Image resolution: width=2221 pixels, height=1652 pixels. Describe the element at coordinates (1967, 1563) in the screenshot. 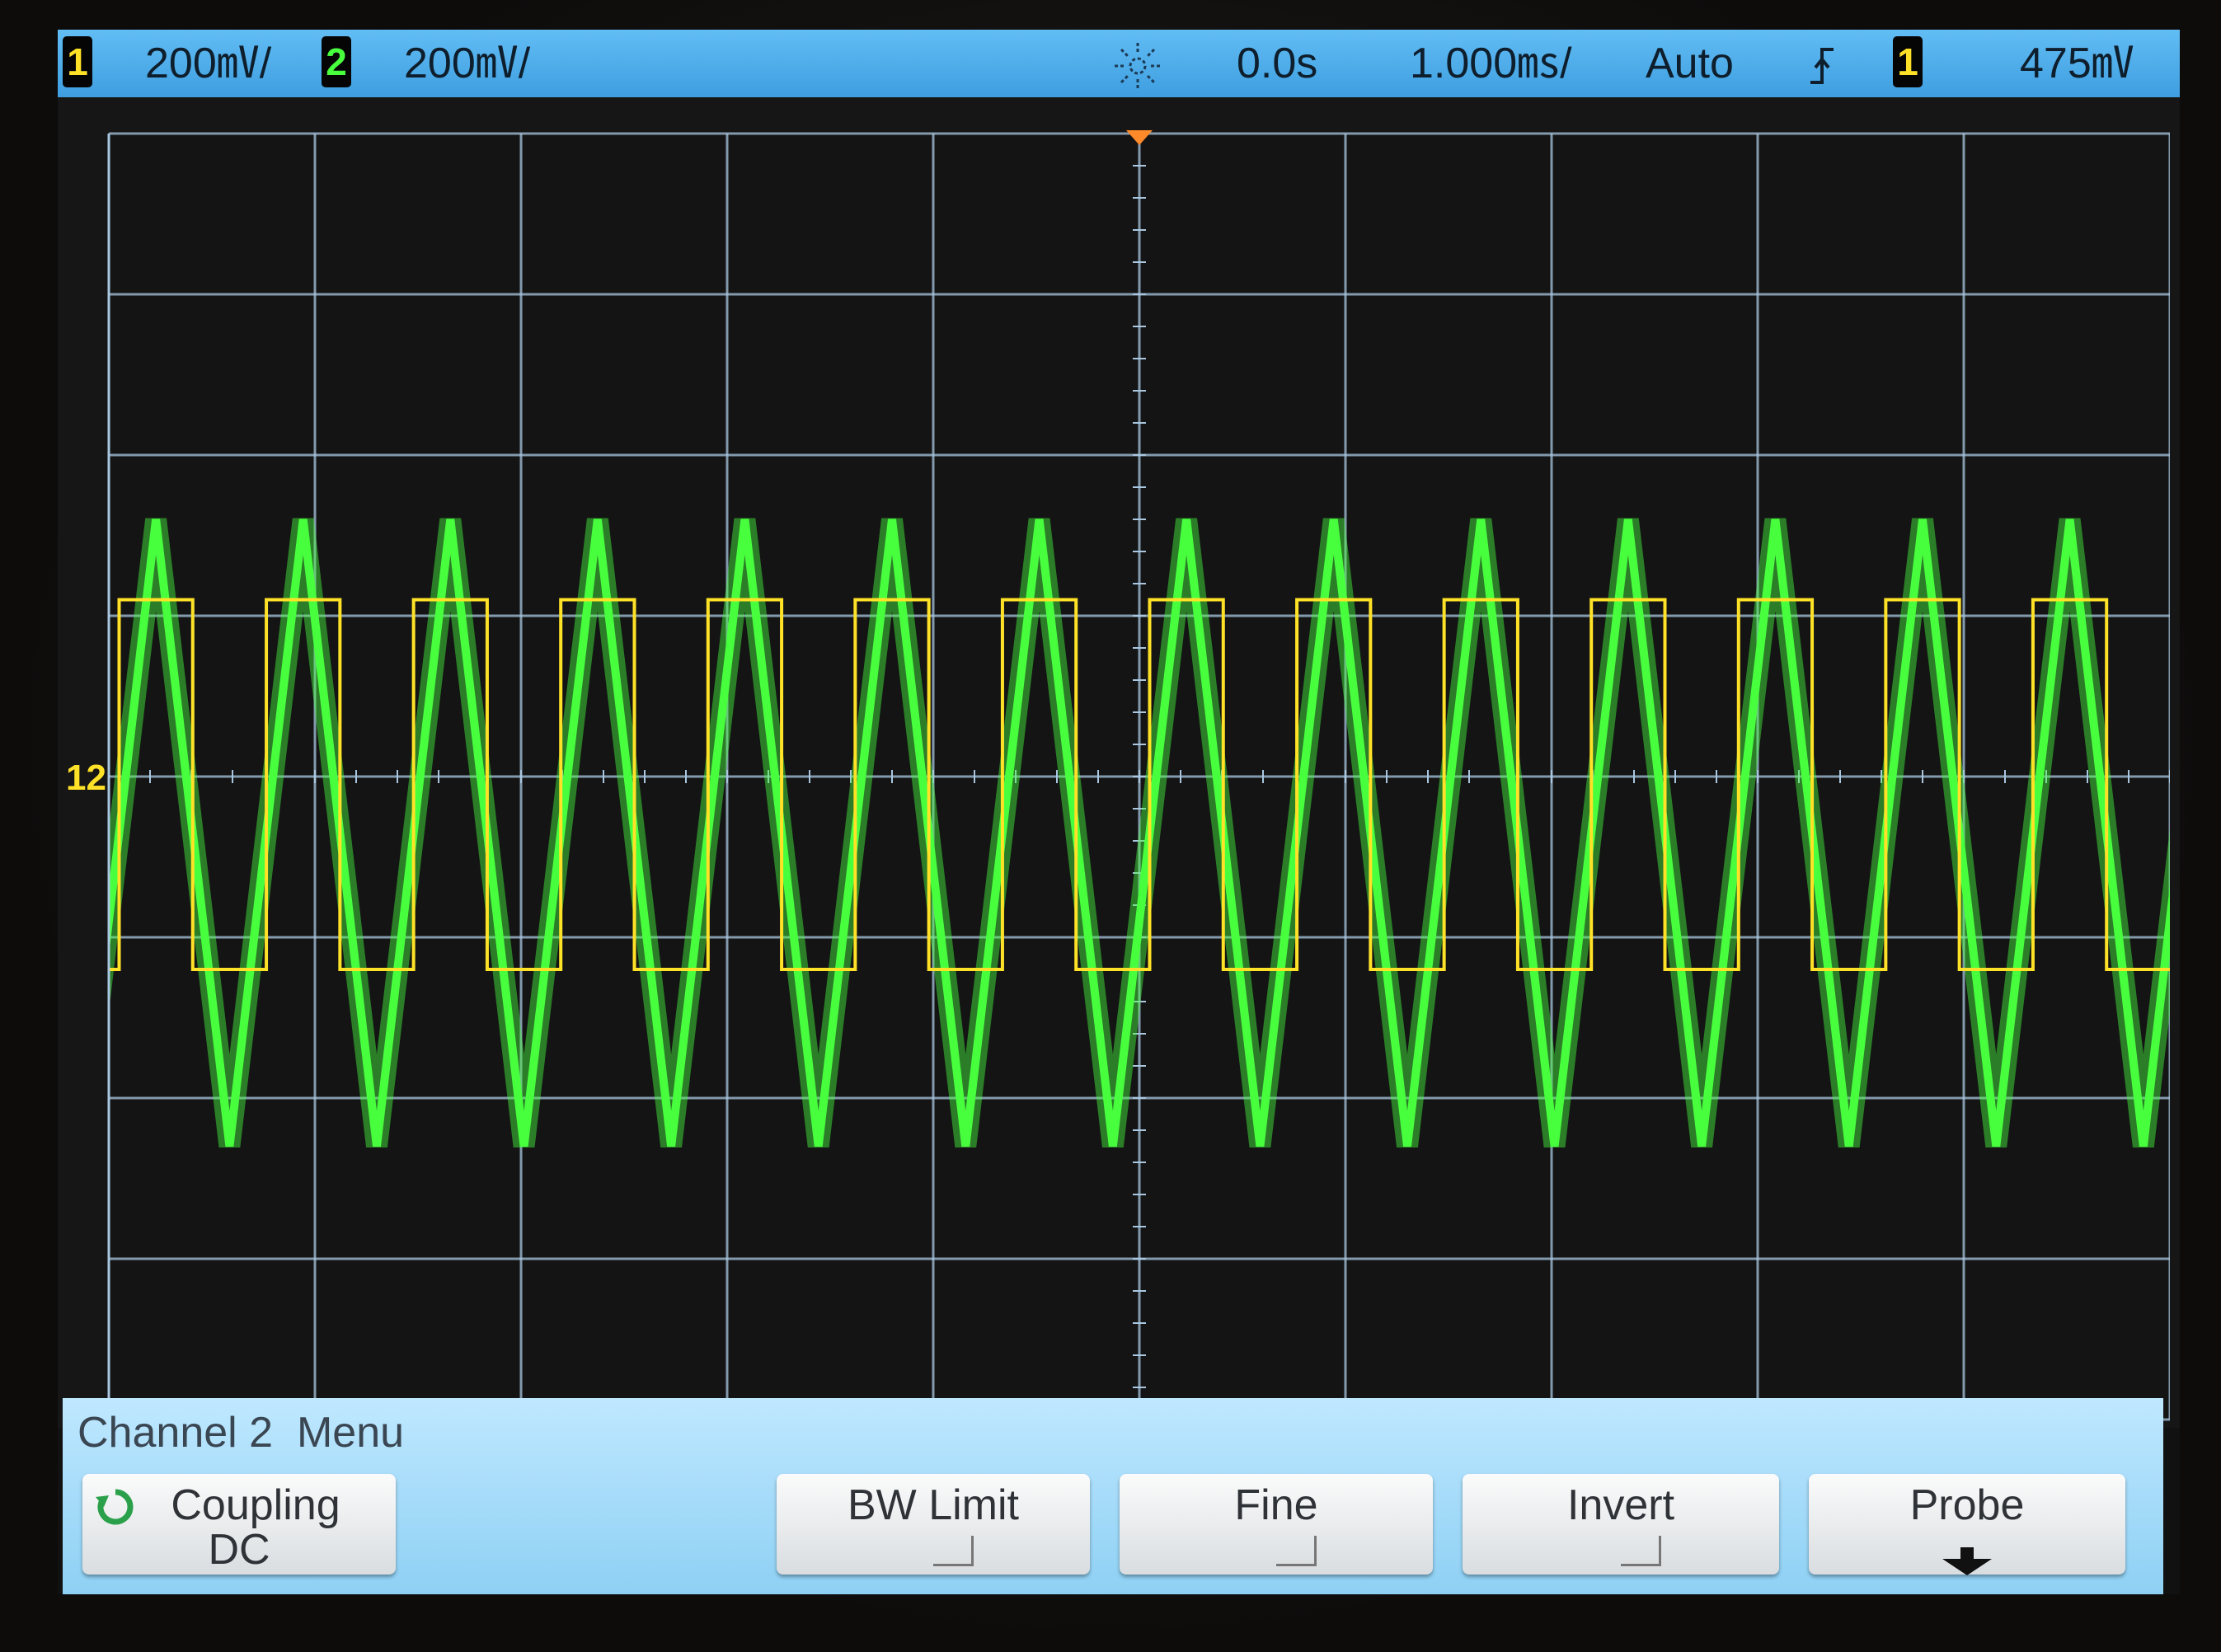

I see `submenu-arrow-icon` at that location.